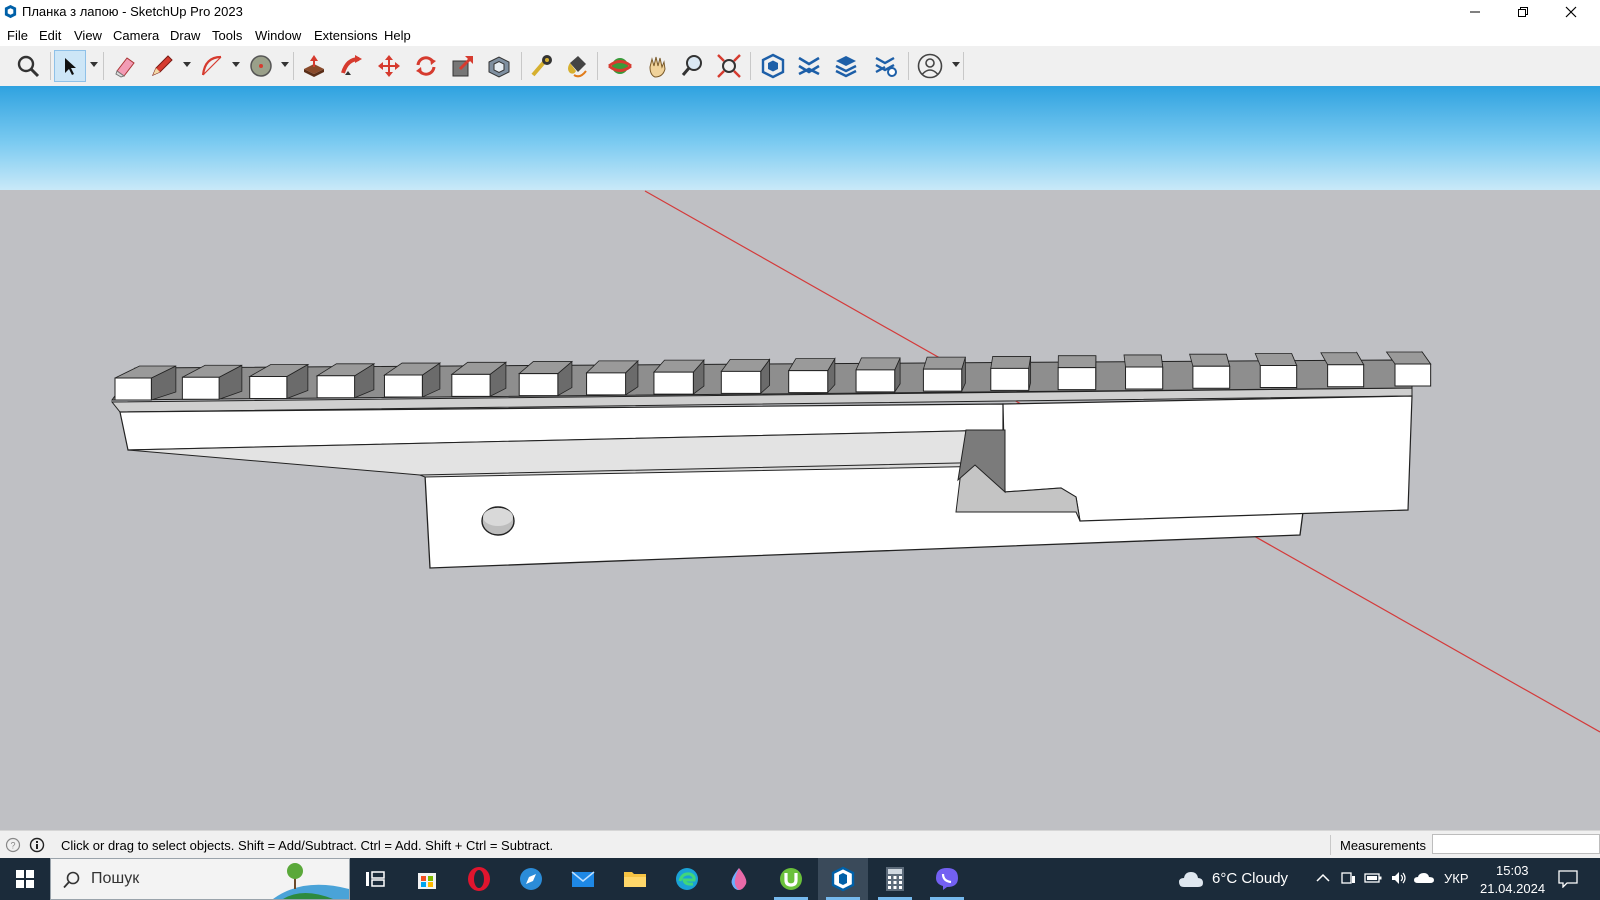 This screenshot has width=1600, height=900. I want to click on mail-icon, so click(583, 879).